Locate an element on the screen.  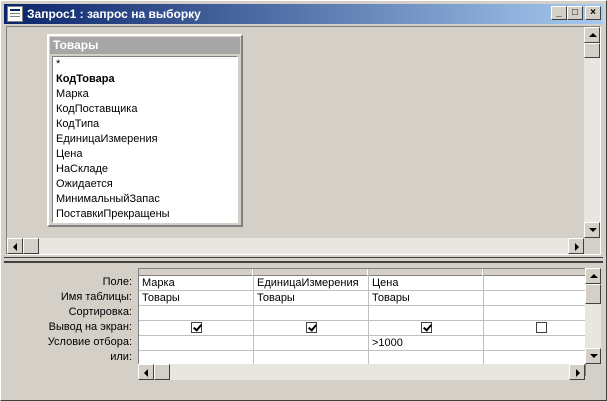
field-cell: Цена is located at coordinates (426, 283).